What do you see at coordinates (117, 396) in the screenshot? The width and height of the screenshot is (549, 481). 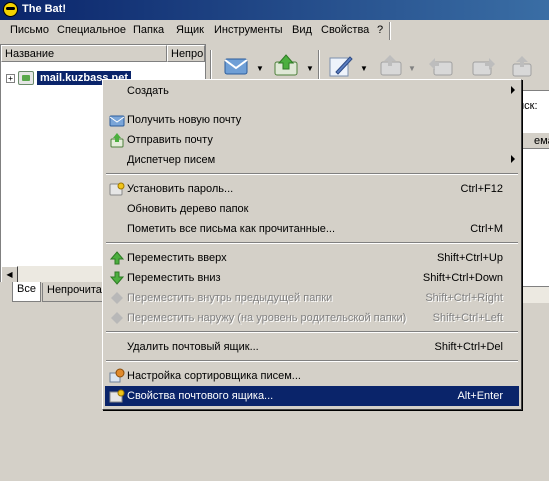 I see `properties-icon` at bounding box center [117, 396].